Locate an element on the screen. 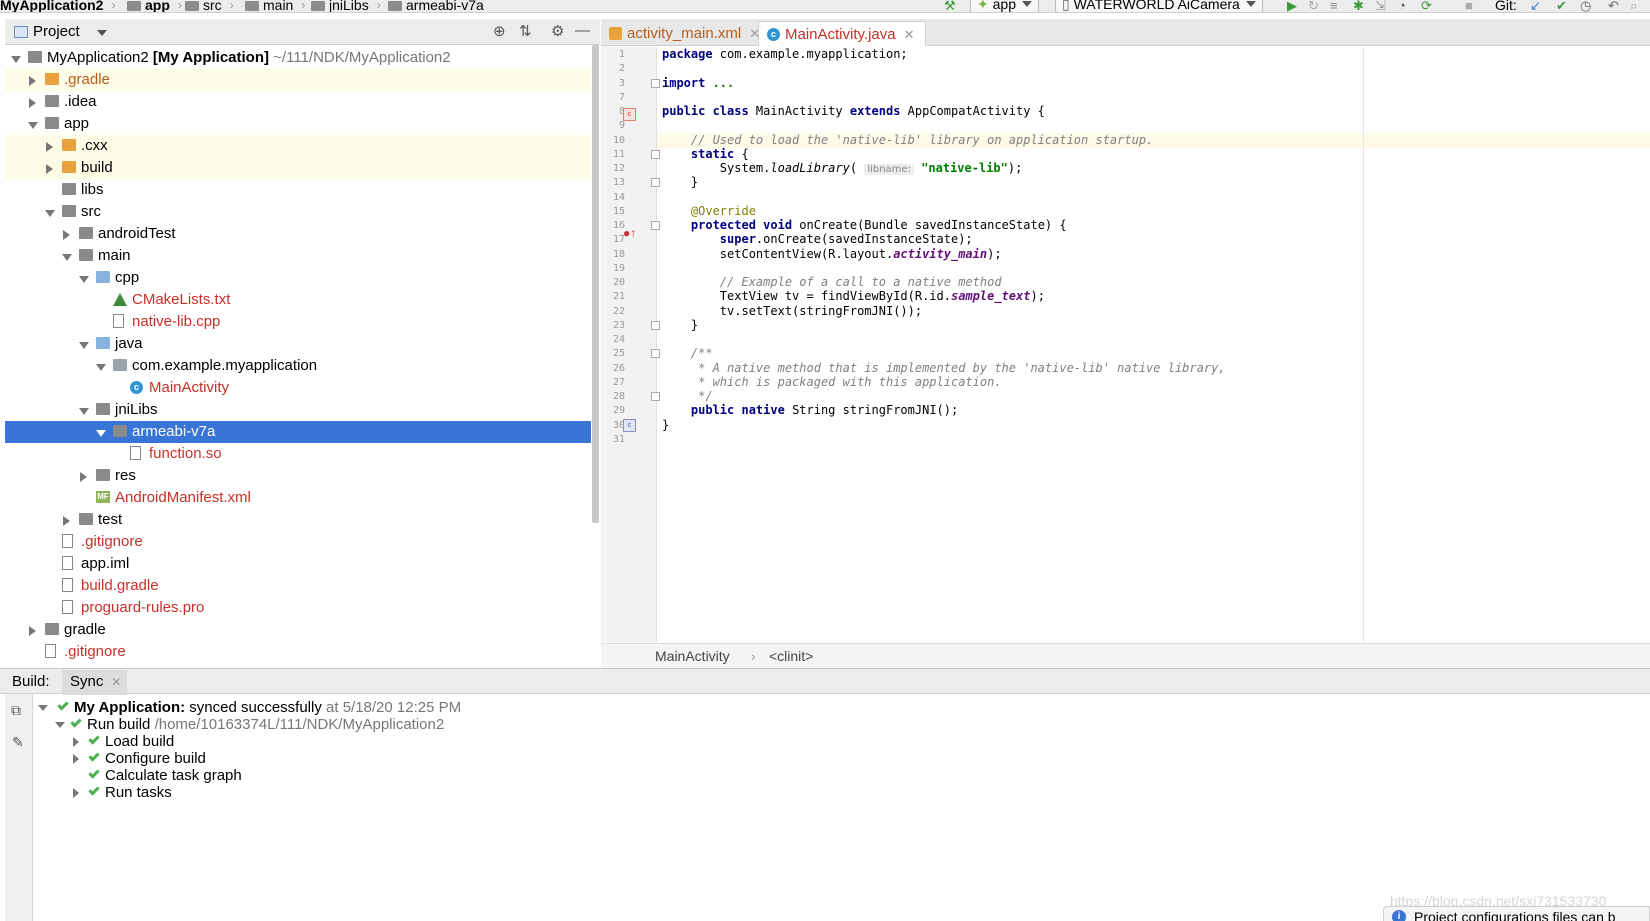  attach-debugger-icon: ⇲ is located at coordinates (1380, 6).